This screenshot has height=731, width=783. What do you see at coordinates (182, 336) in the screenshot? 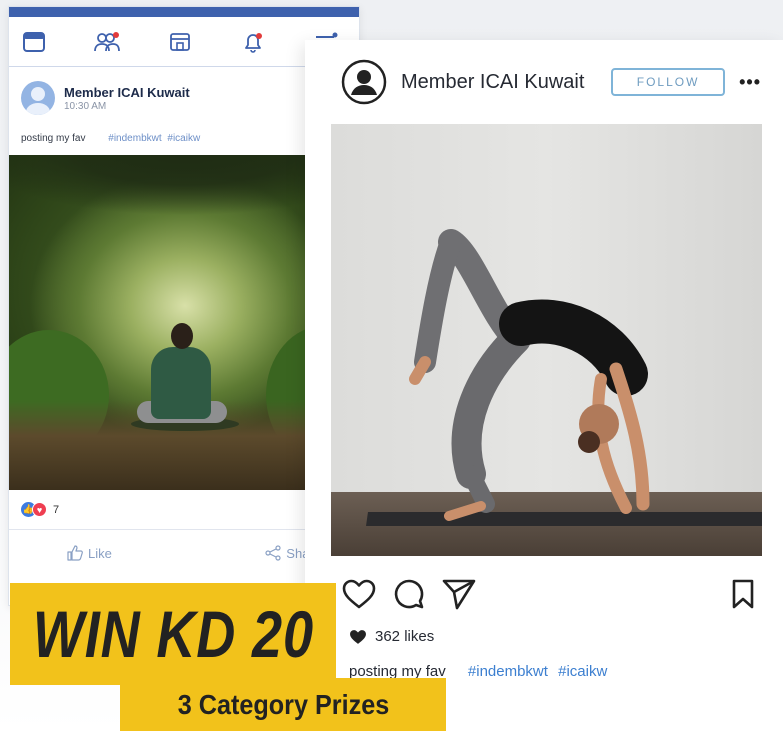
I see `photo-person-head` at bounding box center [182, 336].